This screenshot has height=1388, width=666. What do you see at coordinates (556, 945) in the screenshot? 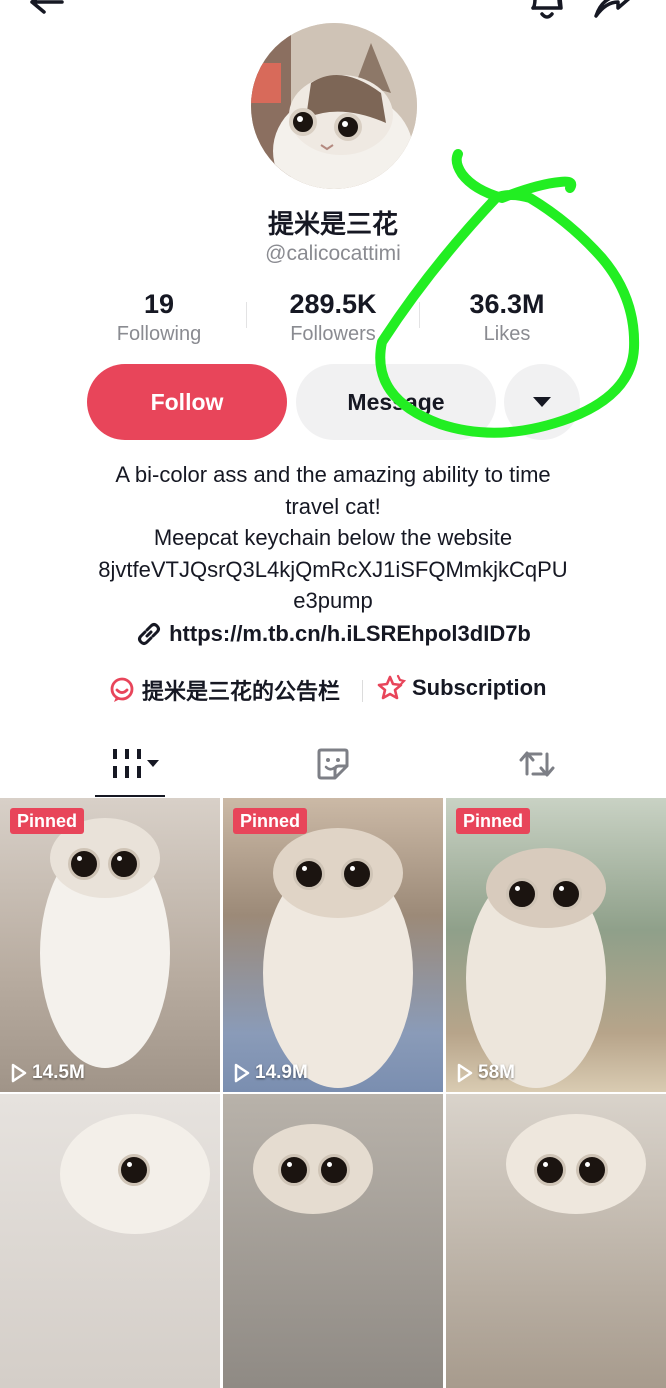
I see `video-thumbnail: Pinned 58M` at bounding box center [556, 945].